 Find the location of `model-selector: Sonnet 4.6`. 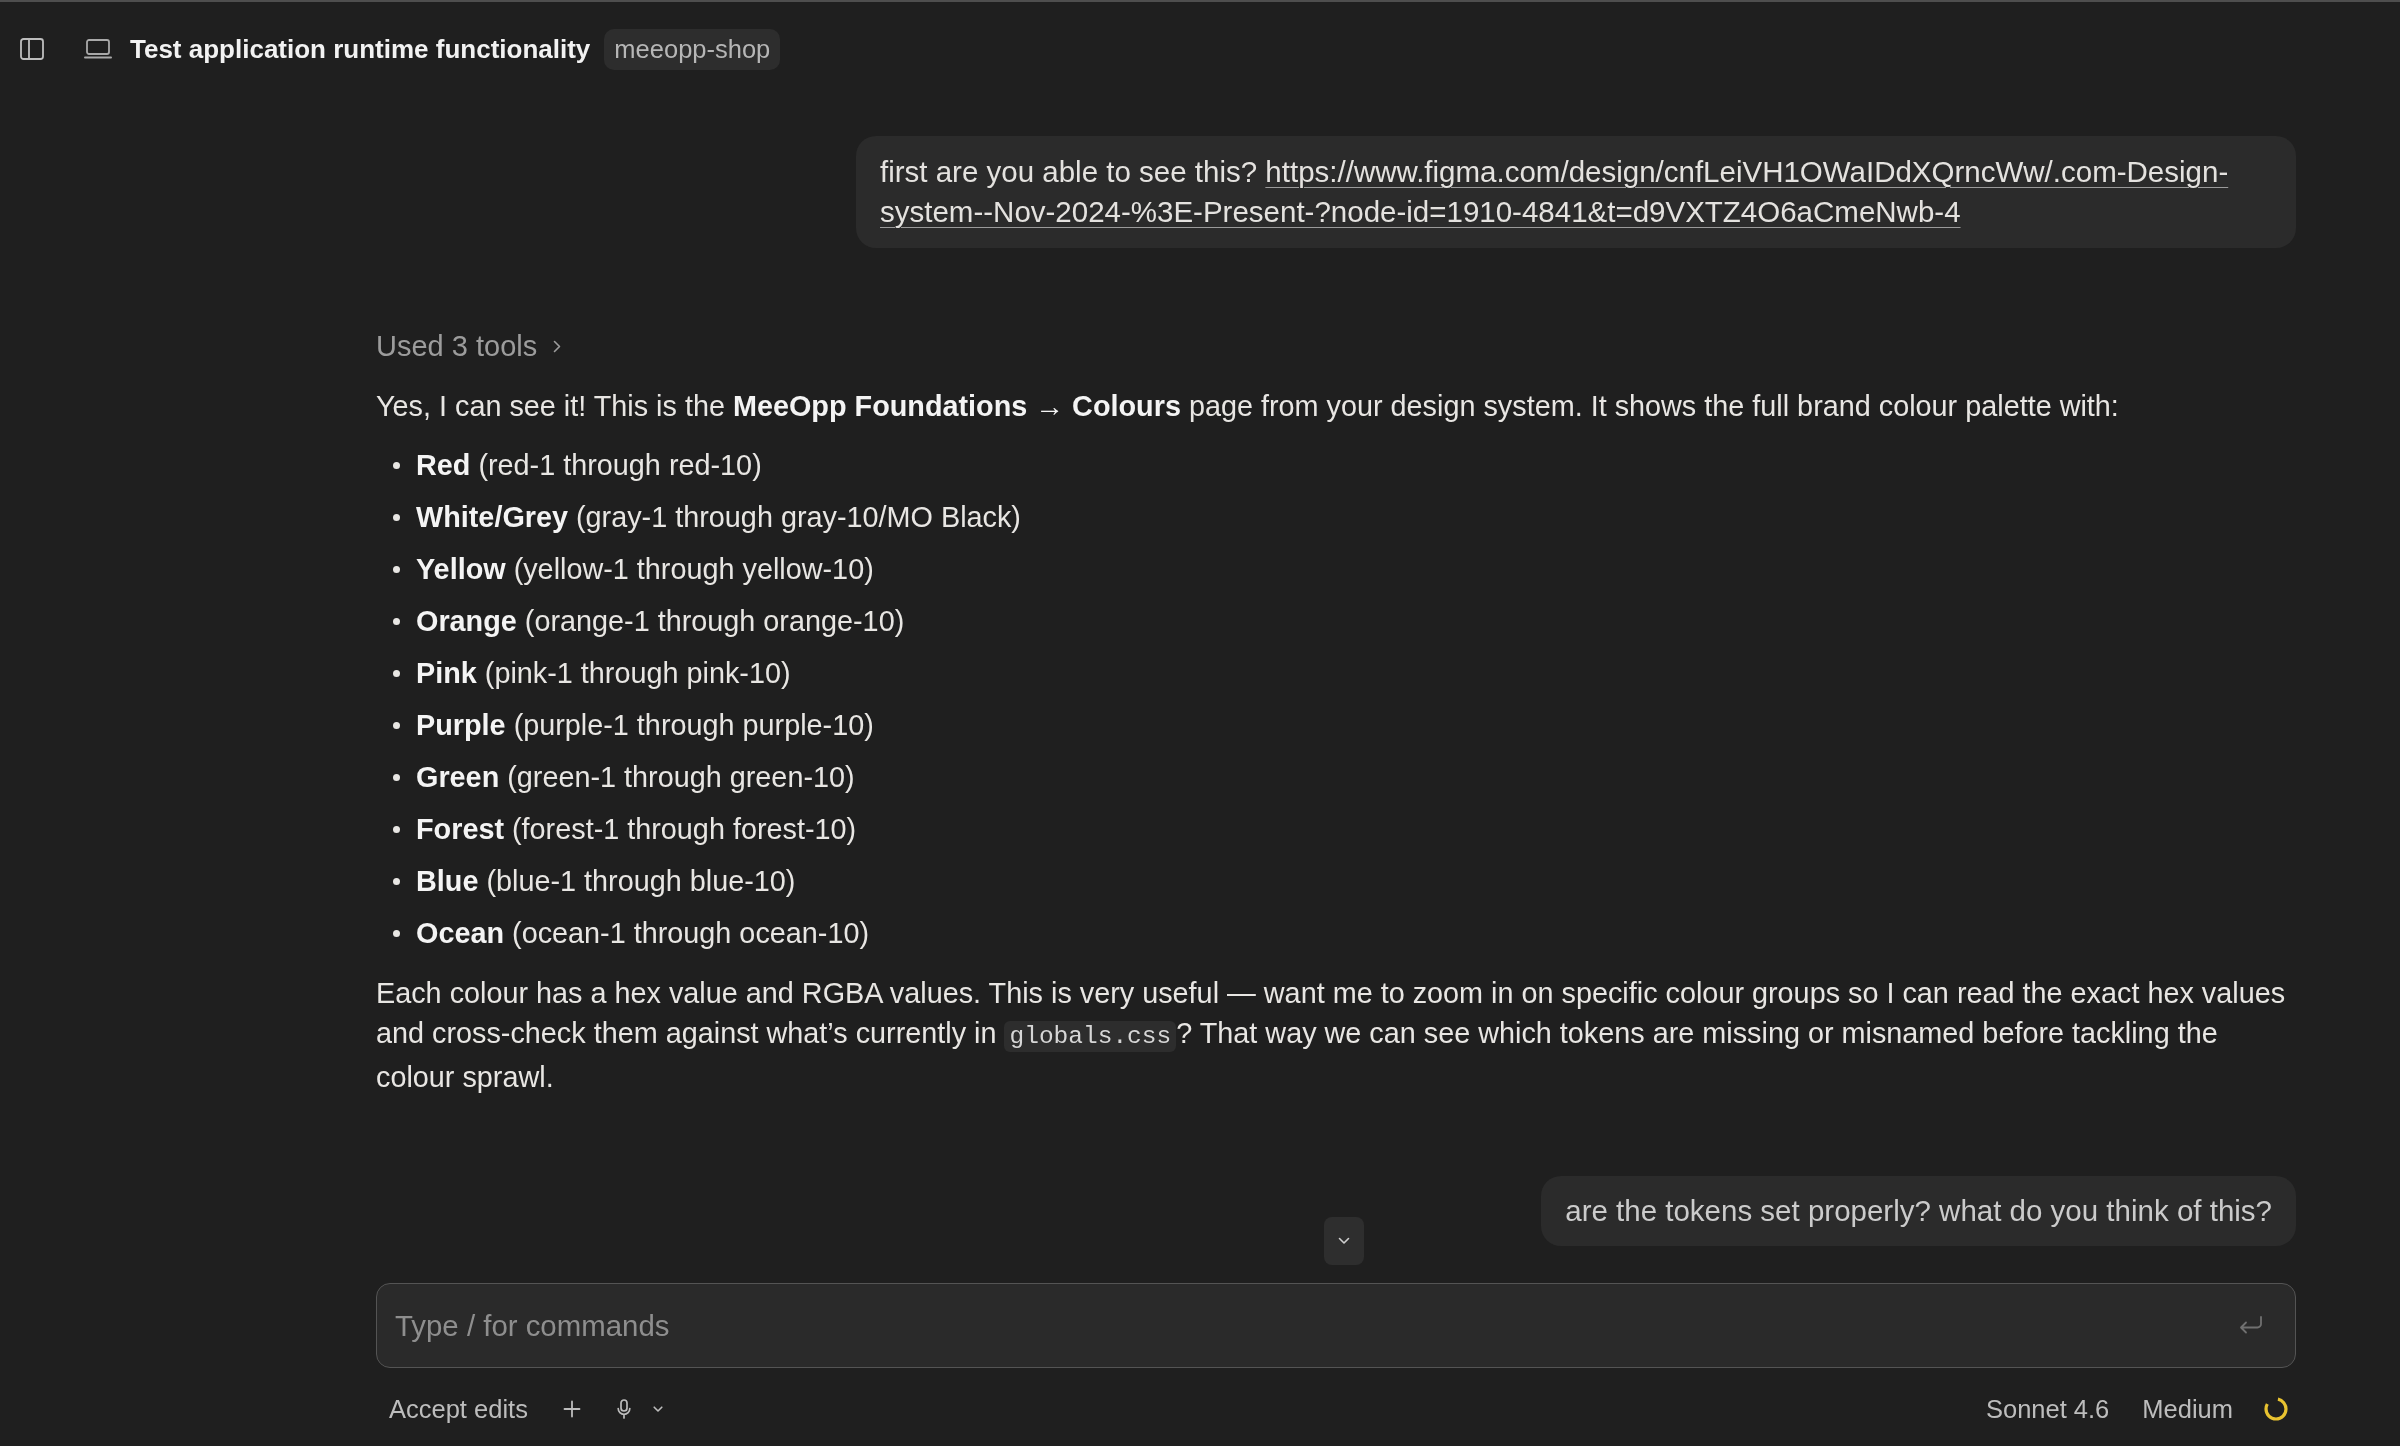

model-selector: Sonnet 4.6 is located at coordinates (2047, 1409).